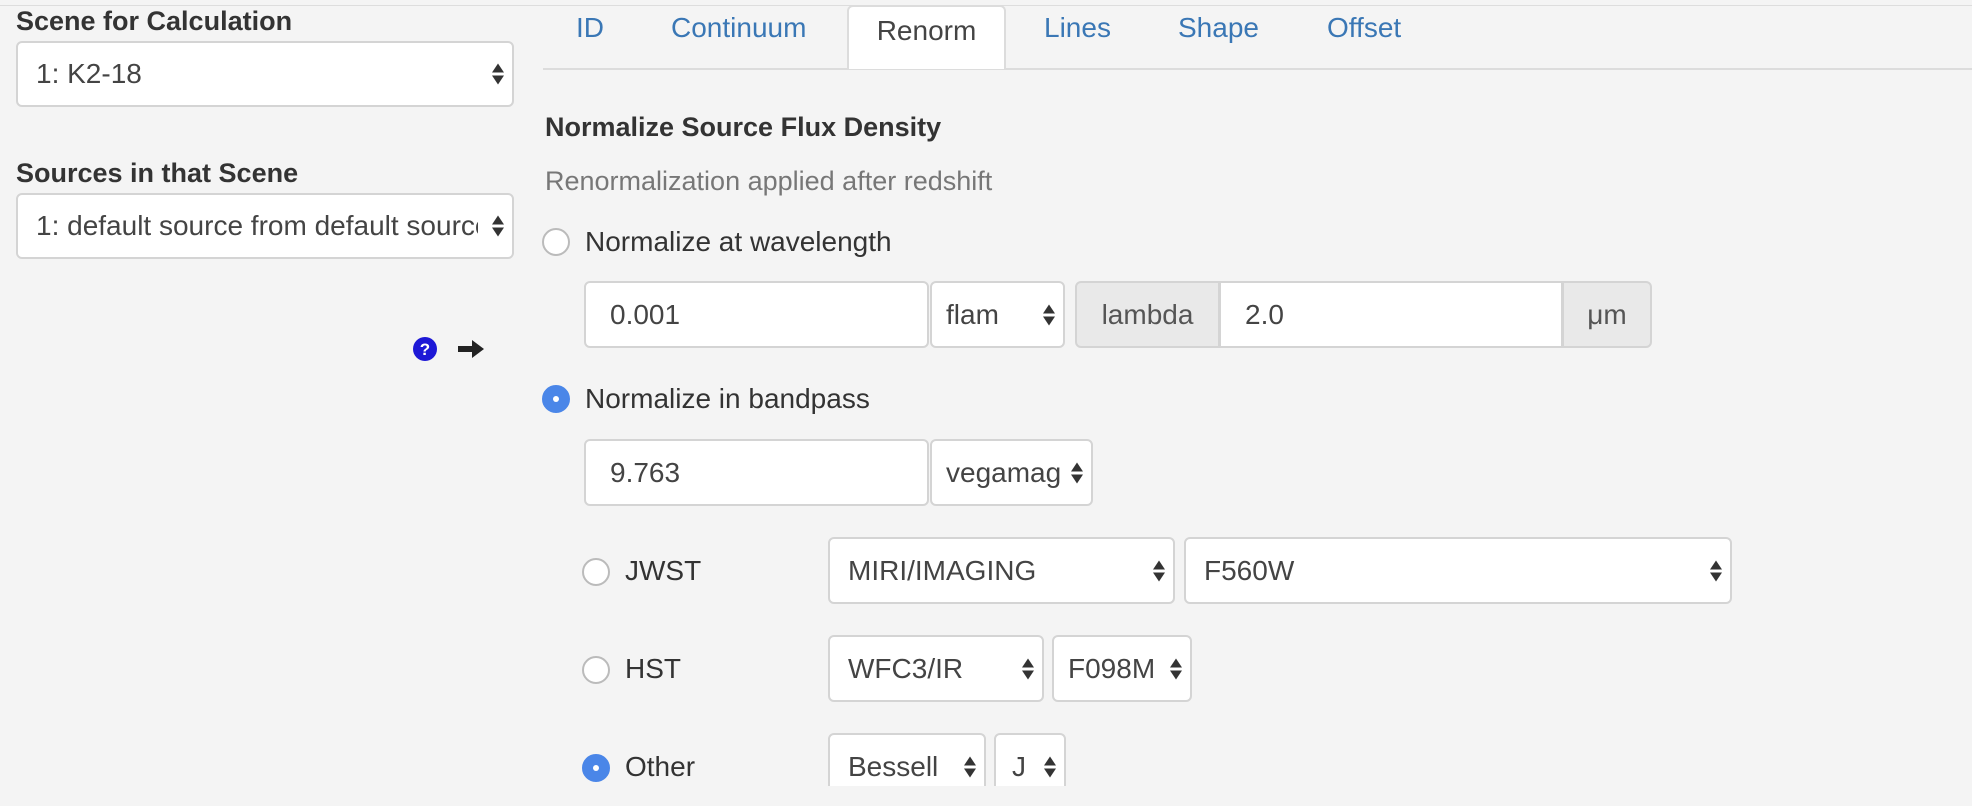 This screenshot has height=806, width=1972. What do you see at coordinates (660, 766) in the screenshot?
I see `other-label: Other` at bounding box center [660, 766].